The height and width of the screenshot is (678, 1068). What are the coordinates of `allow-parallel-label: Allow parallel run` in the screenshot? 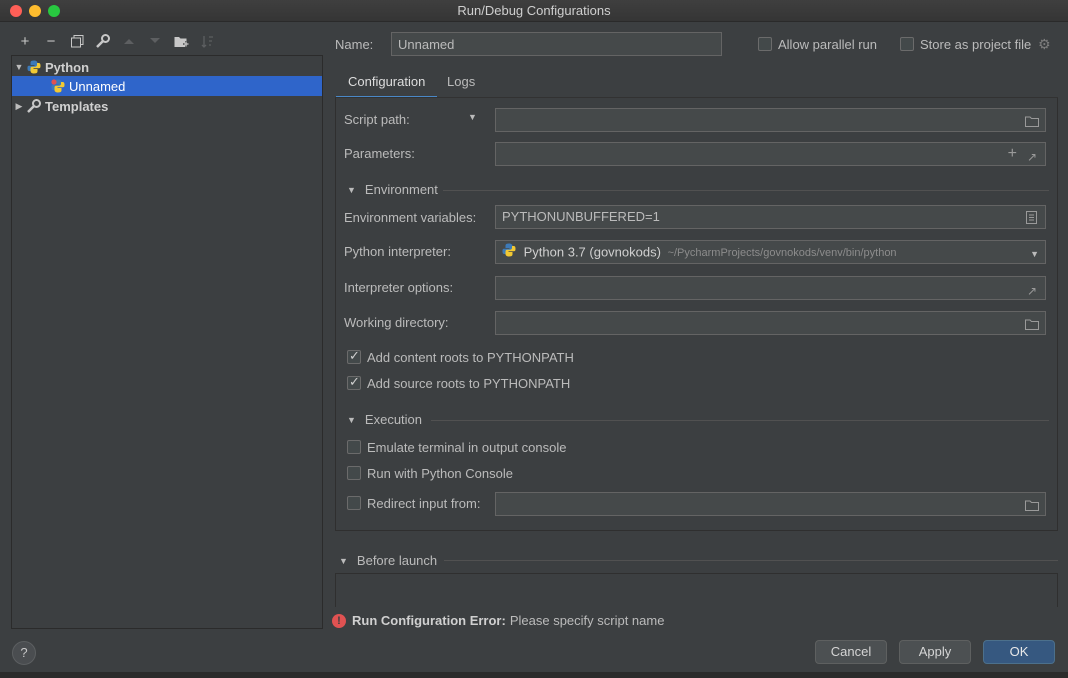 It's located at (827, 44).